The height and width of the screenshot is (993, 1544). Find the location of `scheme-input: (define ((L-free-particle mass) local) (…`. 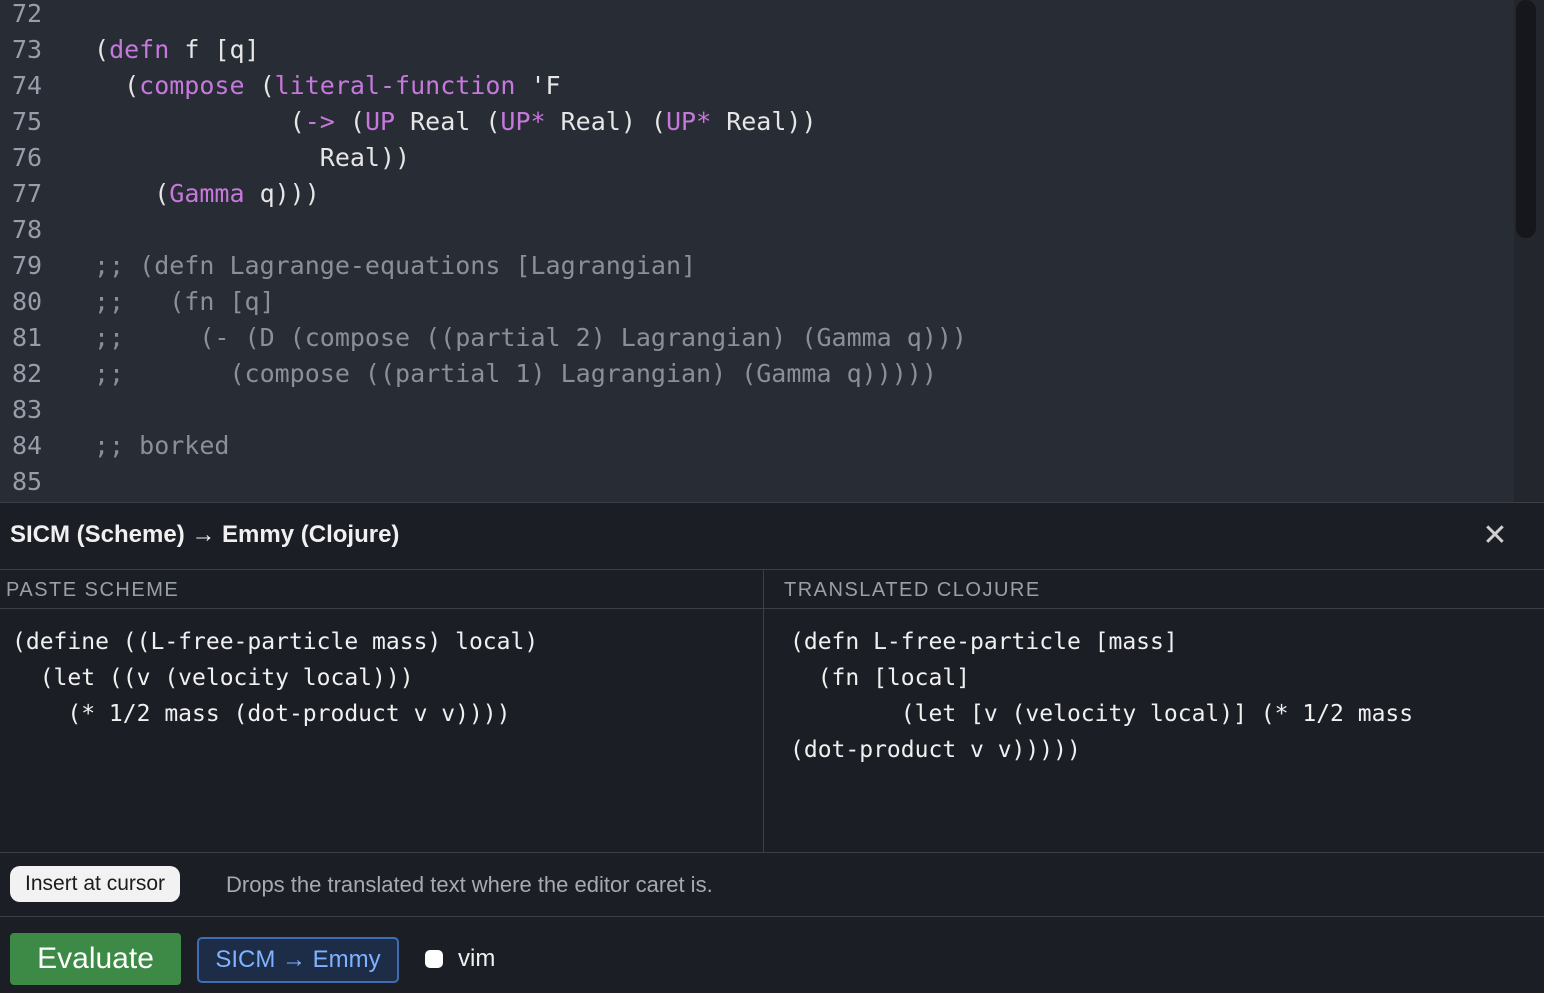

scheme-input: (define ((L-free-particle mass) local) (… is located at coordinates (381, 730).